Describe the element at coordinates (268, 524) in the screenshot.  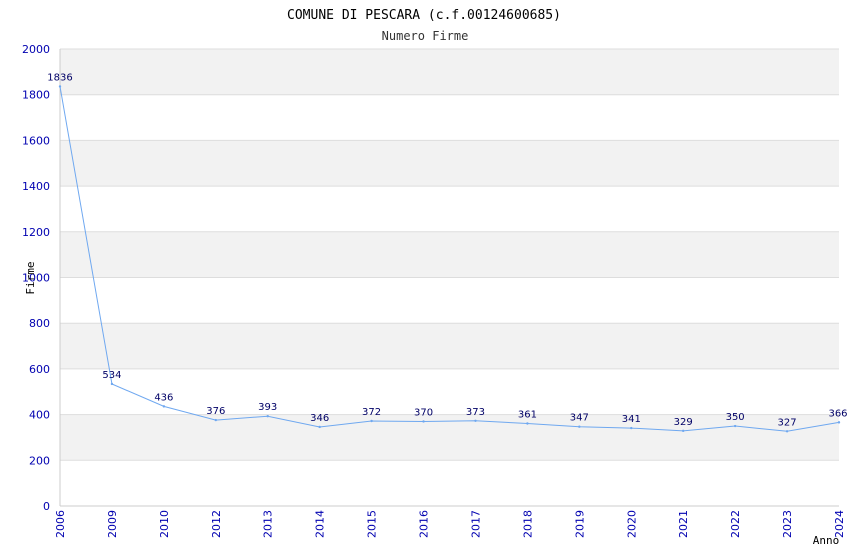
I see `x-tick-label: 2013` at that location.